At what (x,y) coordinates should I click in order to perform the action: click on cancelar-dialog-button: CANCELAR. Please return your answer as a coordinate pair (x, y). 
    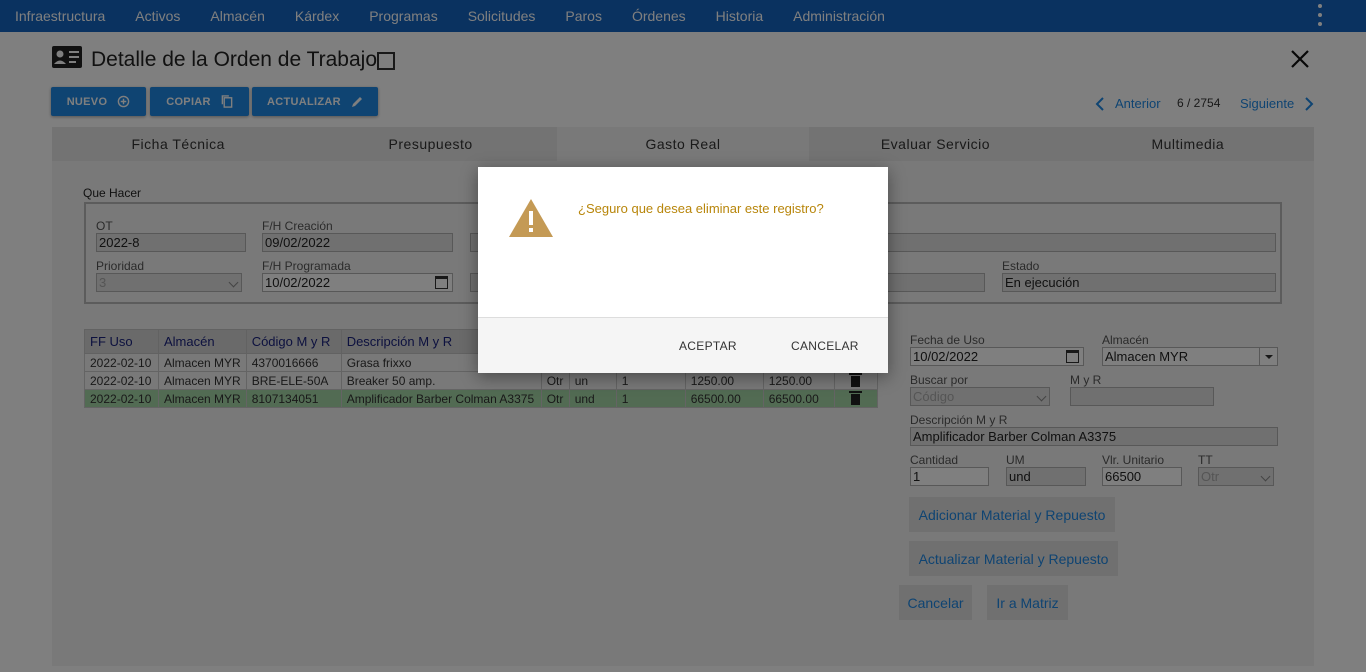
    Looking at the image, I should click on (825, 346).